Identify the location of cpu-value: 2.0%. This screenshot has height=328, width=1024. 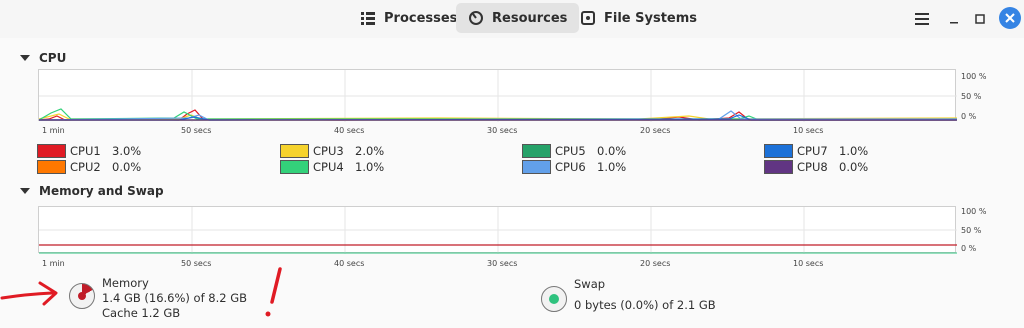
(370, 151).